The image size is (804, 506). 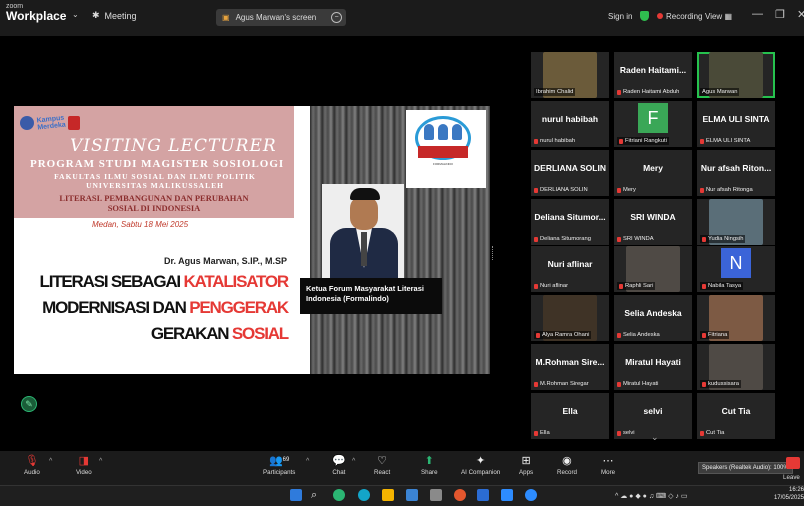 What do you see at coordinates (507, 495) in the screenshot?
I see `docs-icon` at bounding box center [507, 495].